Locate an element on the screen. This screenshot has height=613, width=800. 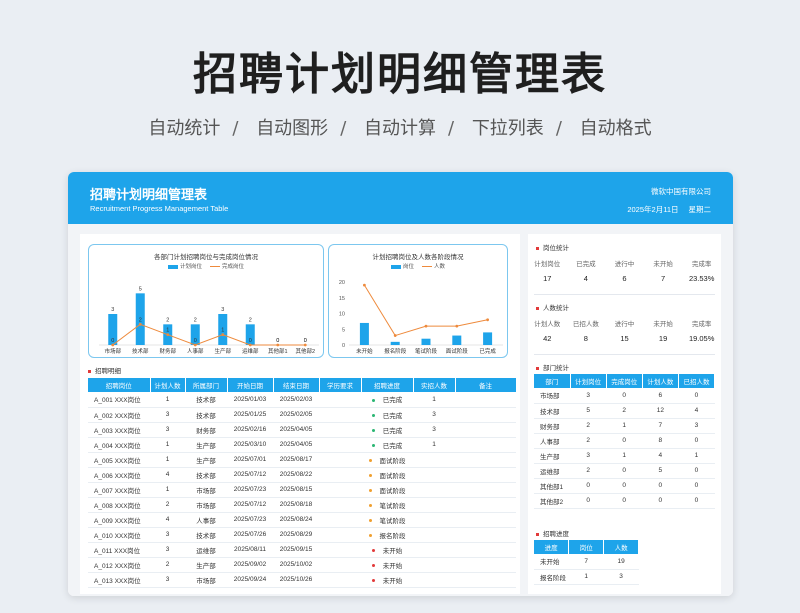
status-cell: 笔试阶段 is located at coordinates (387, 505).